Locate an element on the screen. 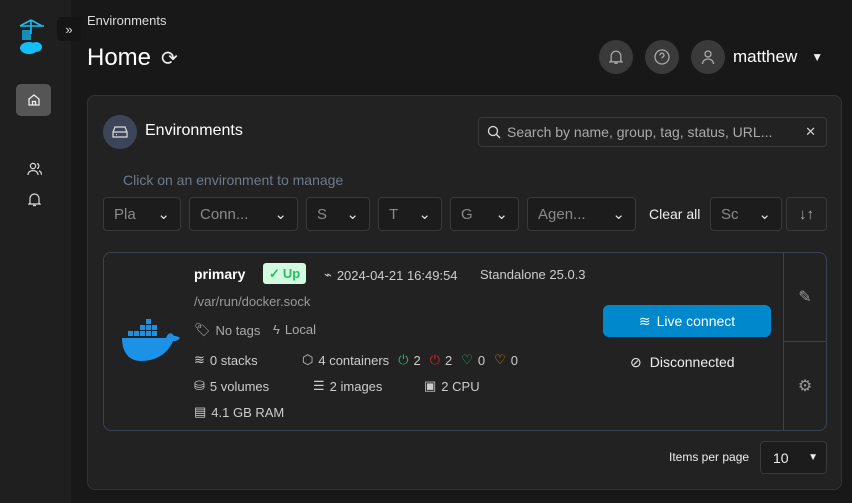 This screenshot has height=503, width=852. bolt-icon: ϟ is located at coordinates (276, 329).